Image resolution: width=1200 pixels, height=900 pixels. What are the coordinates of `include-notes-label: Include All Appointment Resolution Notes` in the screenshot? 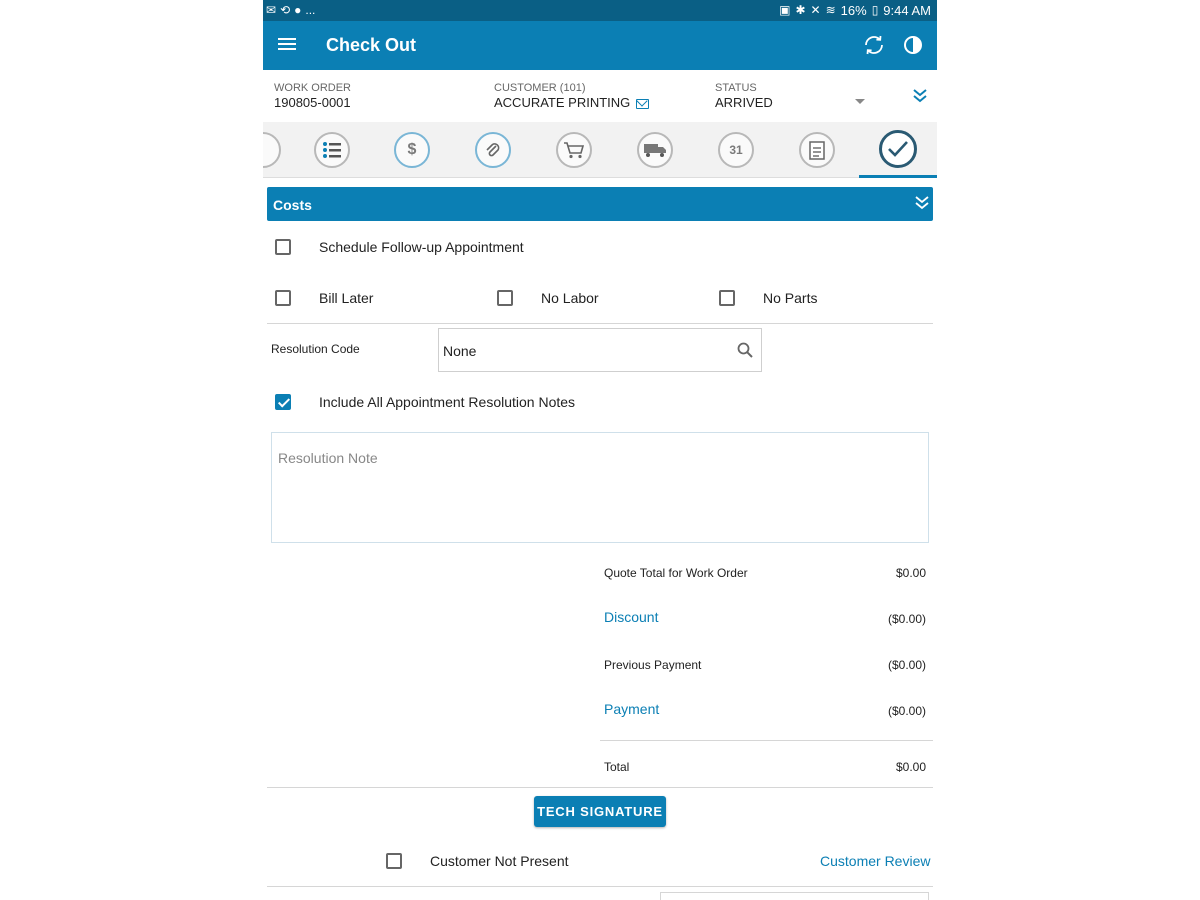 It's located at (447, 402).